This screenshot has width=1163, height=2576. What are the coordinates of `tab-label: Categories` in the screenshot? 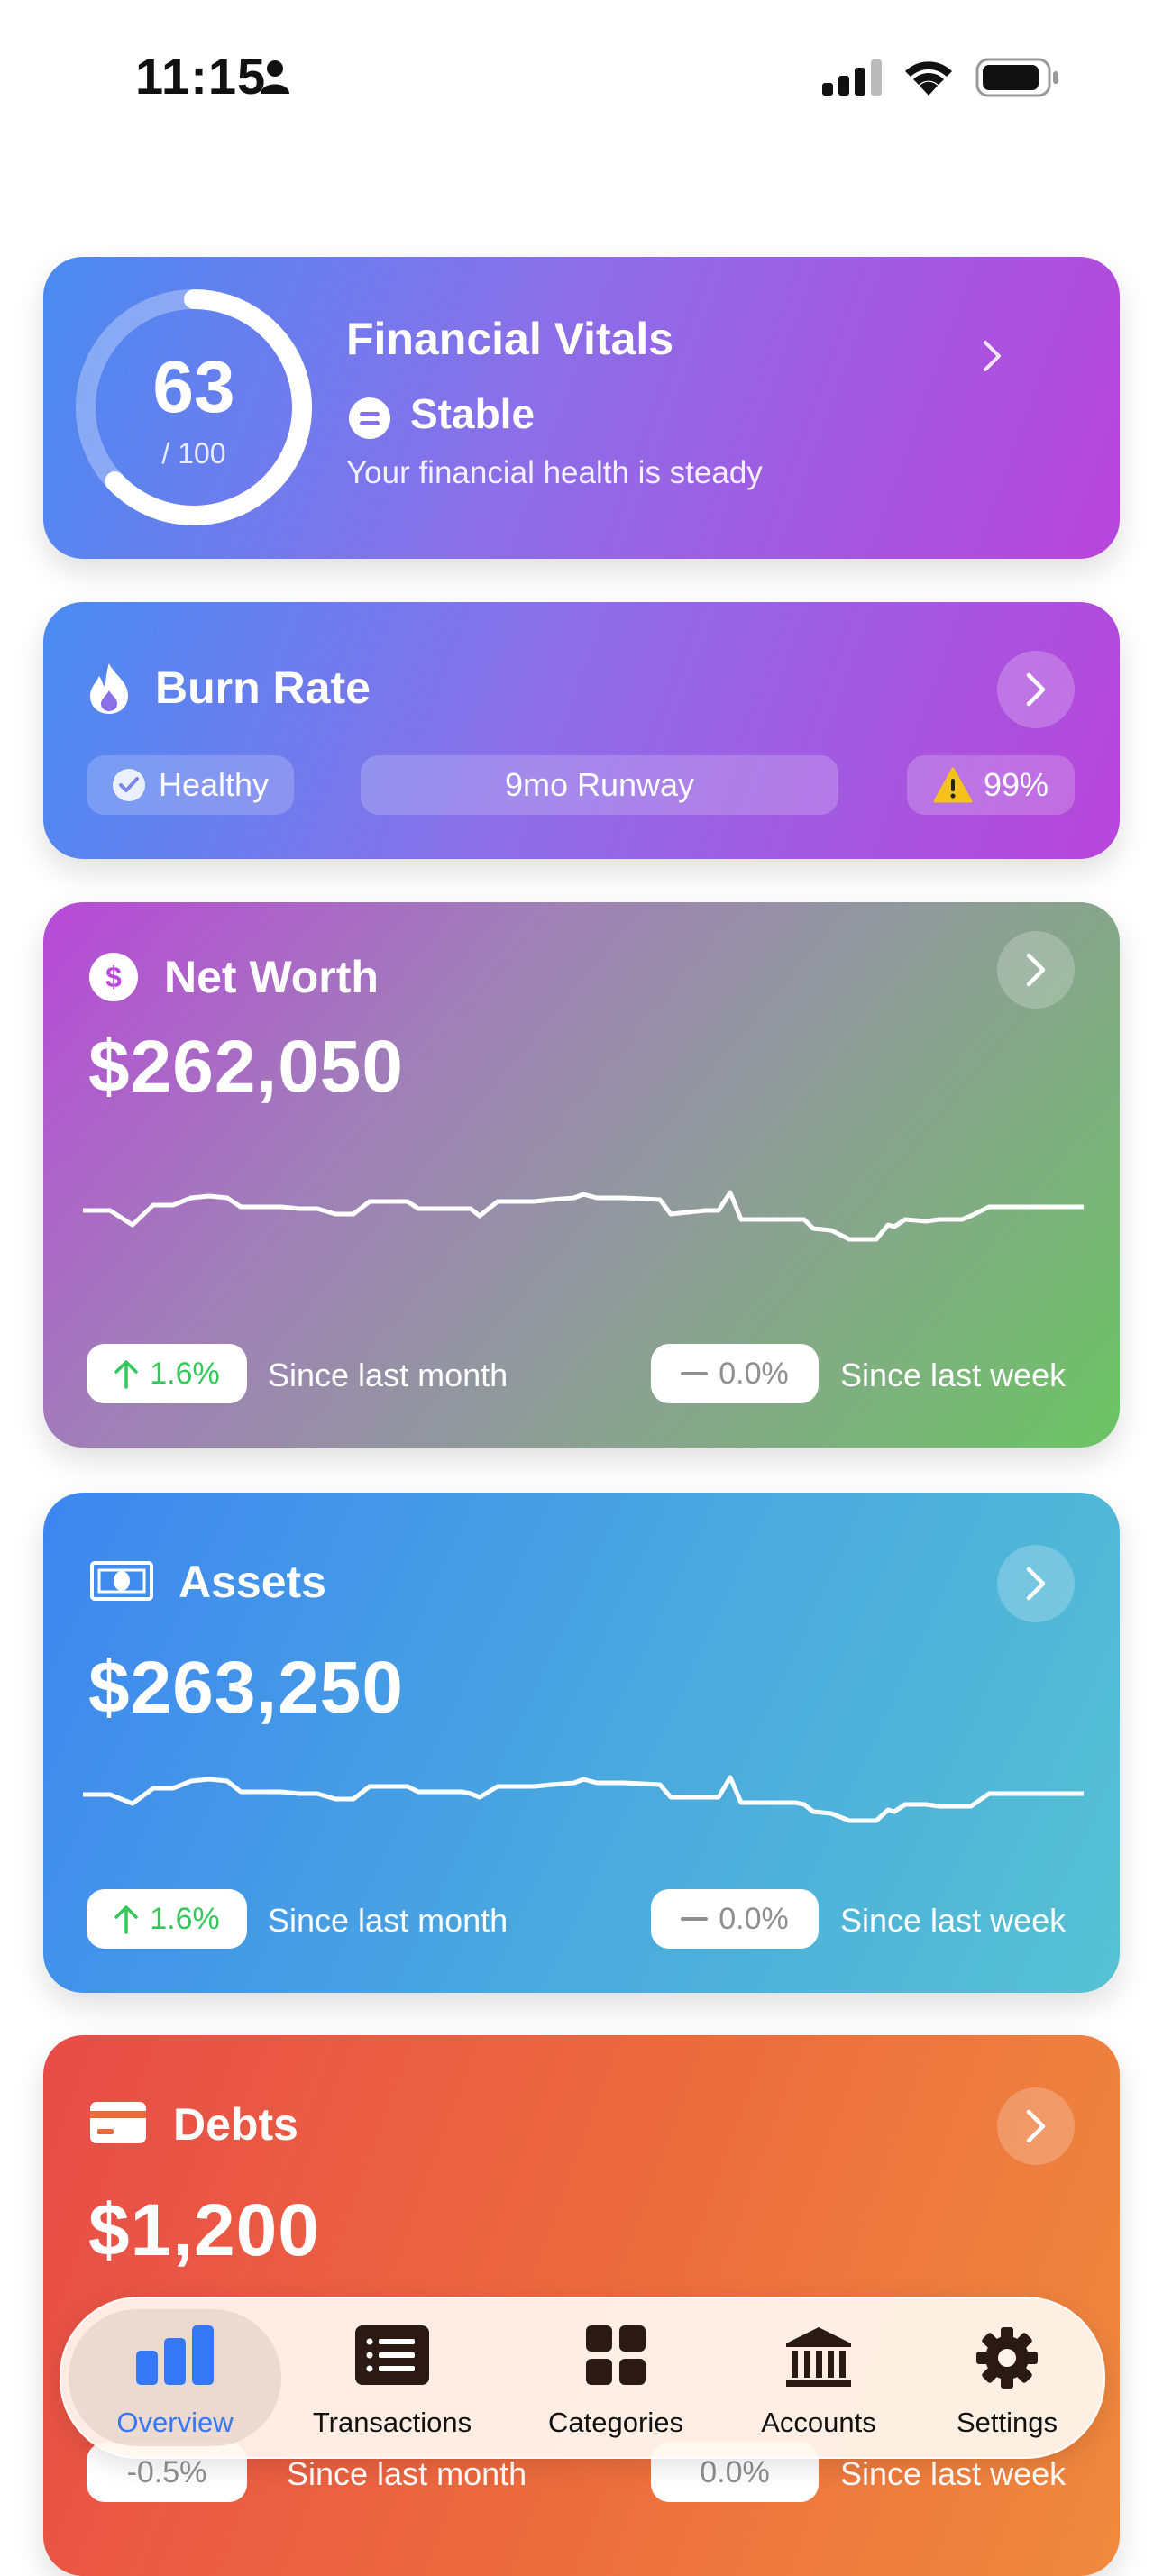 It's located at (615, 2422).